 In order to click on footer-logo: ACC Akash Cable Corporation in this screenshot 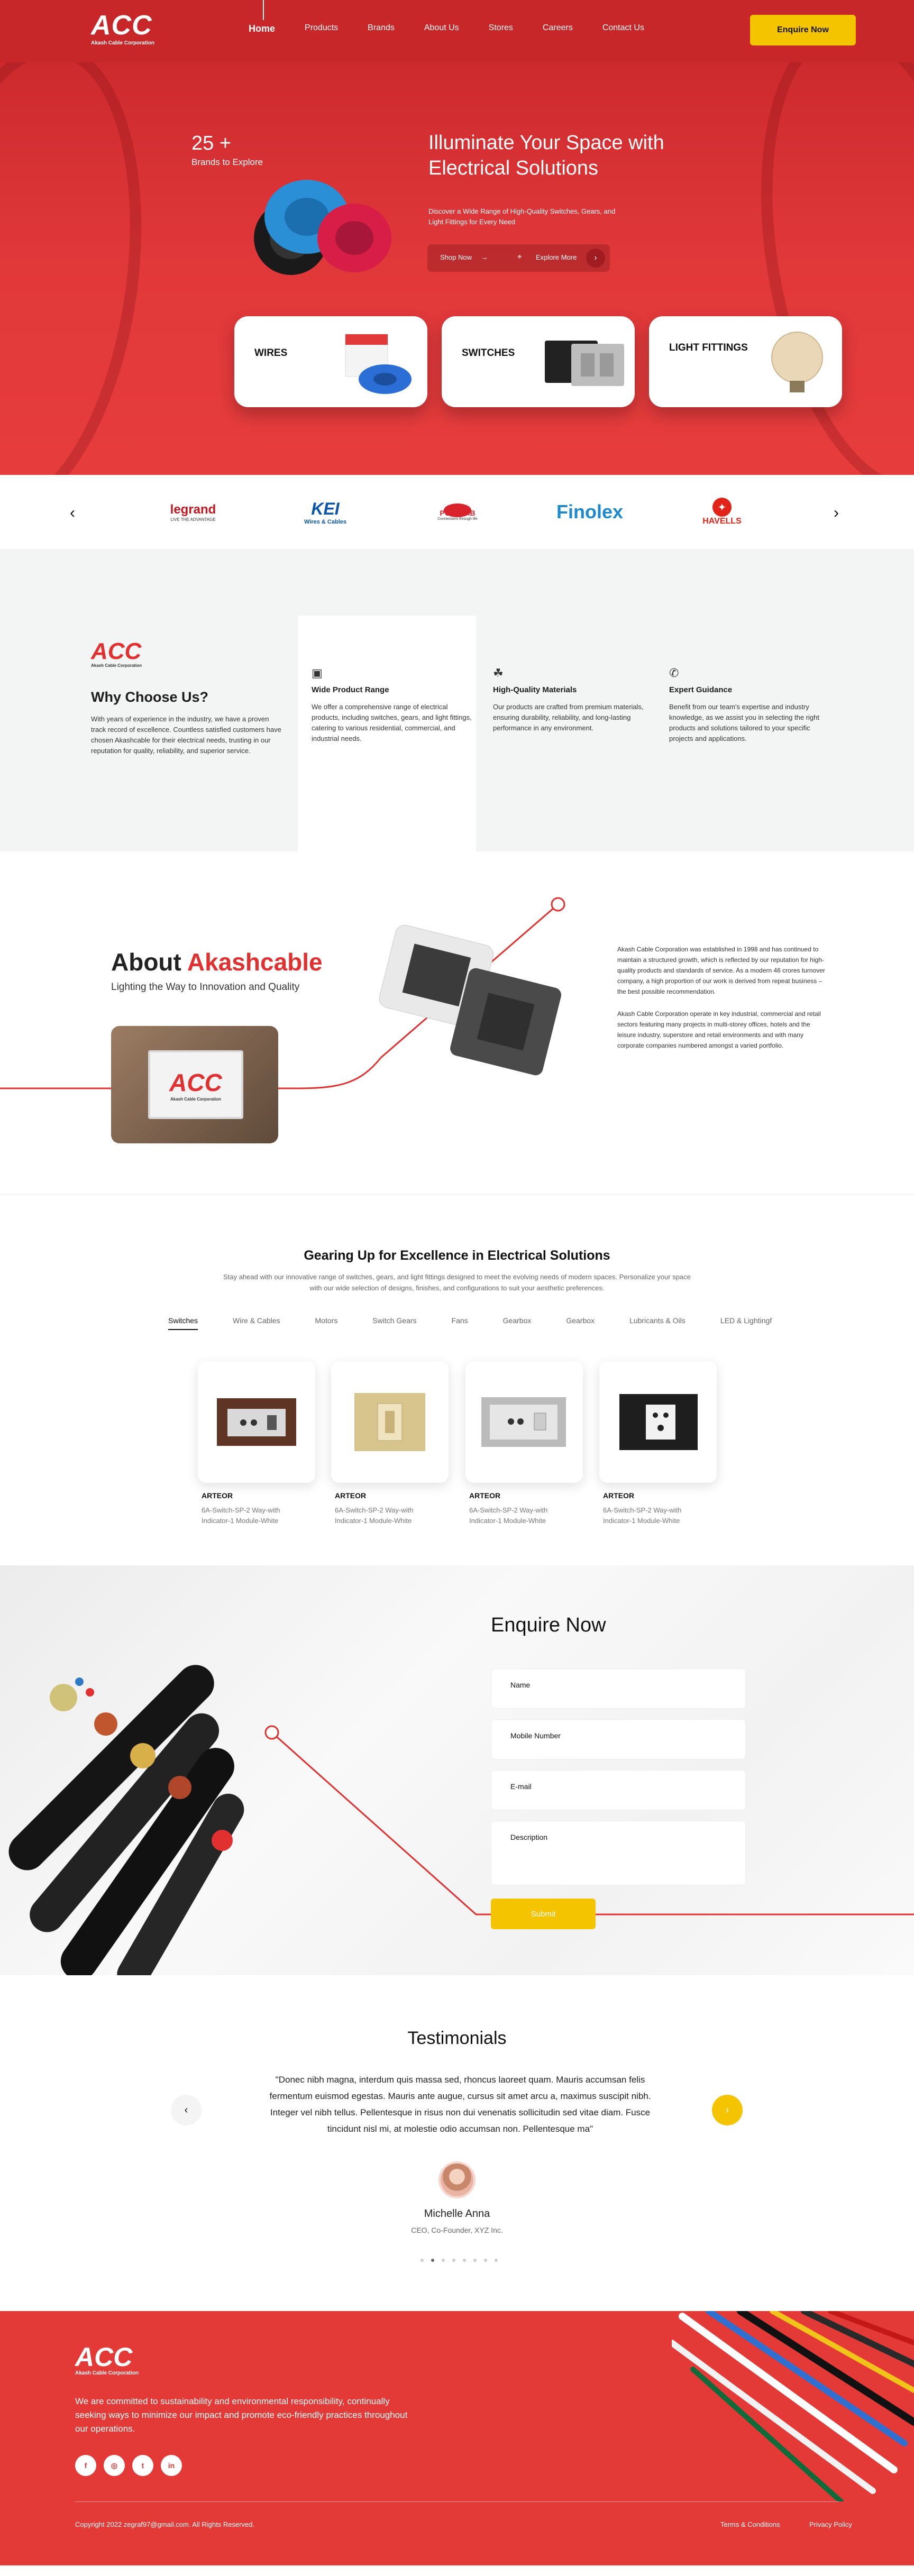, I will do `click(107, 2360)`.